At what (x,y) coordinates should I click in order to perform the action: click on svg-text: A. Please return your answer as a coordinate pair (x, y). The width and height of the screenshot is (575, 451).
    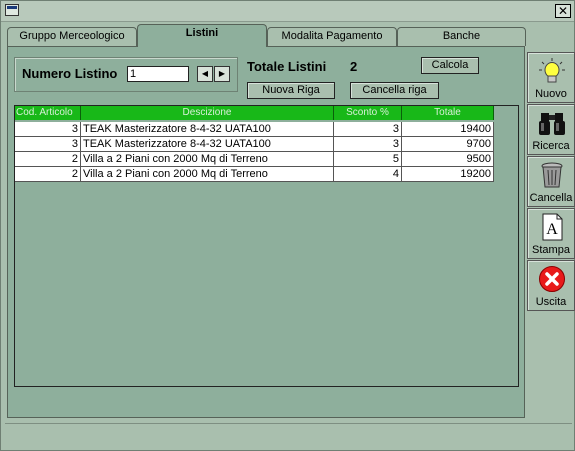
    Looking at the image, I should click on (552, 229).